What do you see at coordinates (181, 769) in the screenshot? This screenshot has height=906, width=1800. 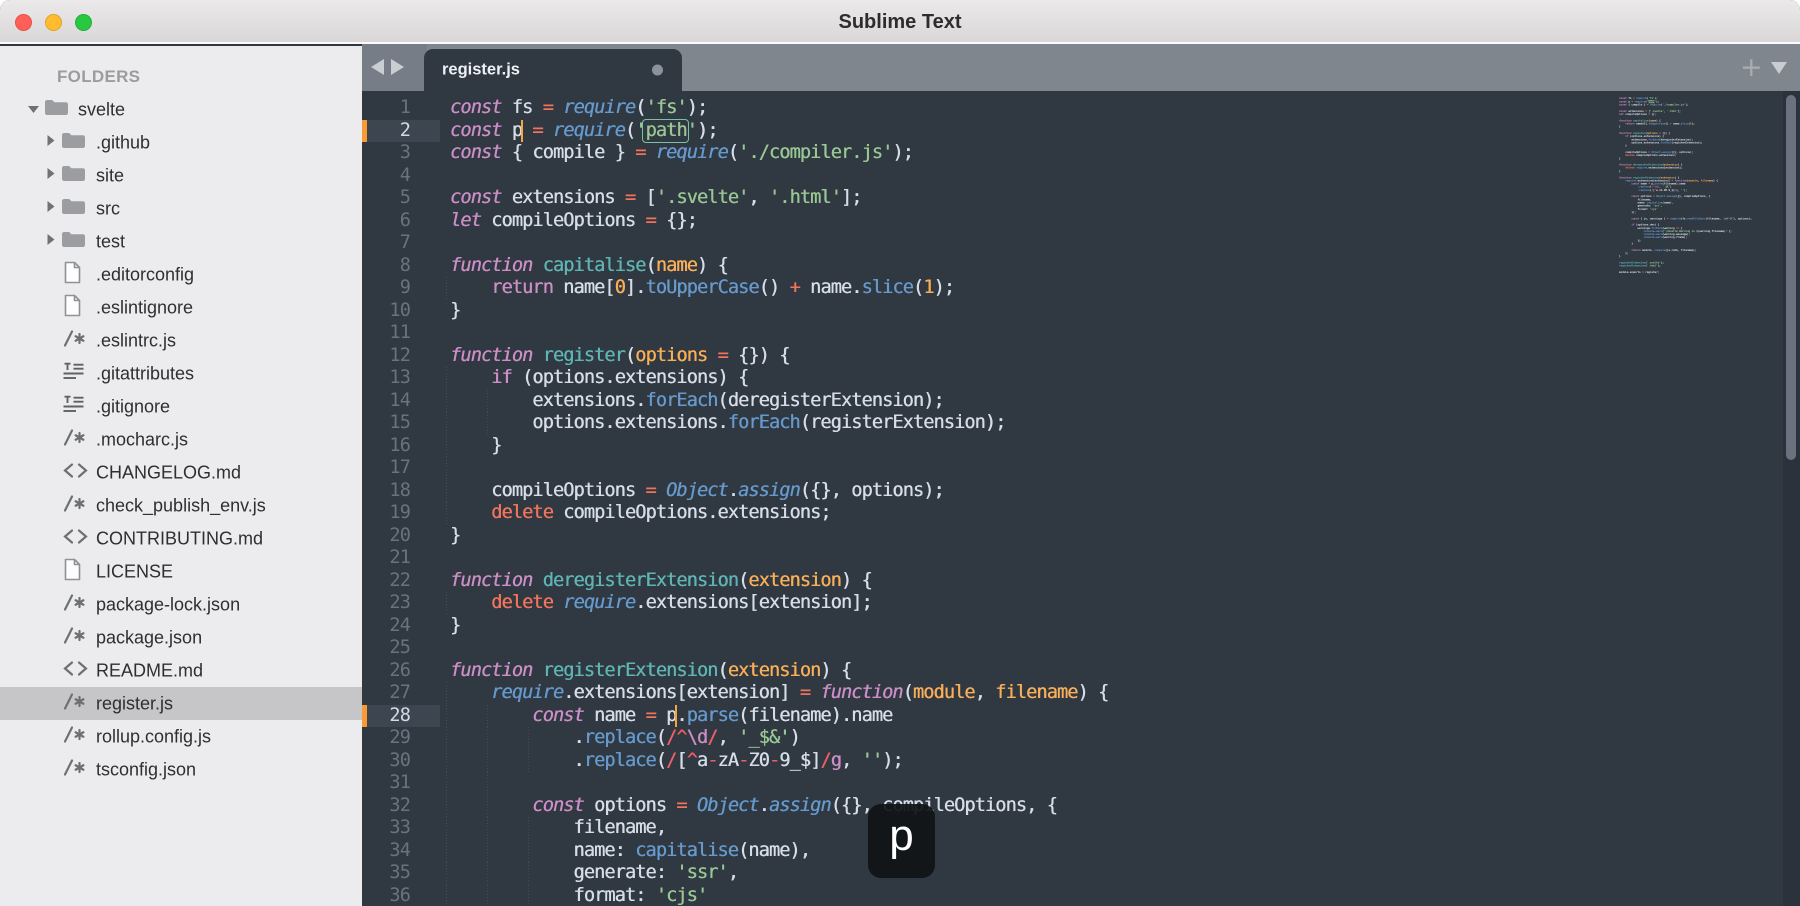 I see `tree-row-tsconfig-json: tsconfig.json` at bounding box center [181, 769].